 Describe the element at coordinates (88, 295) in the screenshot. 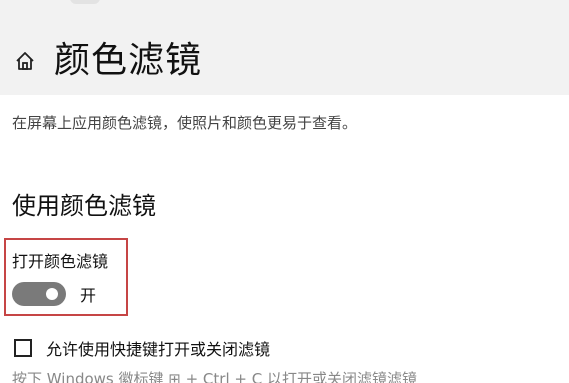

I see `toggle-state-text: 开` at that location.